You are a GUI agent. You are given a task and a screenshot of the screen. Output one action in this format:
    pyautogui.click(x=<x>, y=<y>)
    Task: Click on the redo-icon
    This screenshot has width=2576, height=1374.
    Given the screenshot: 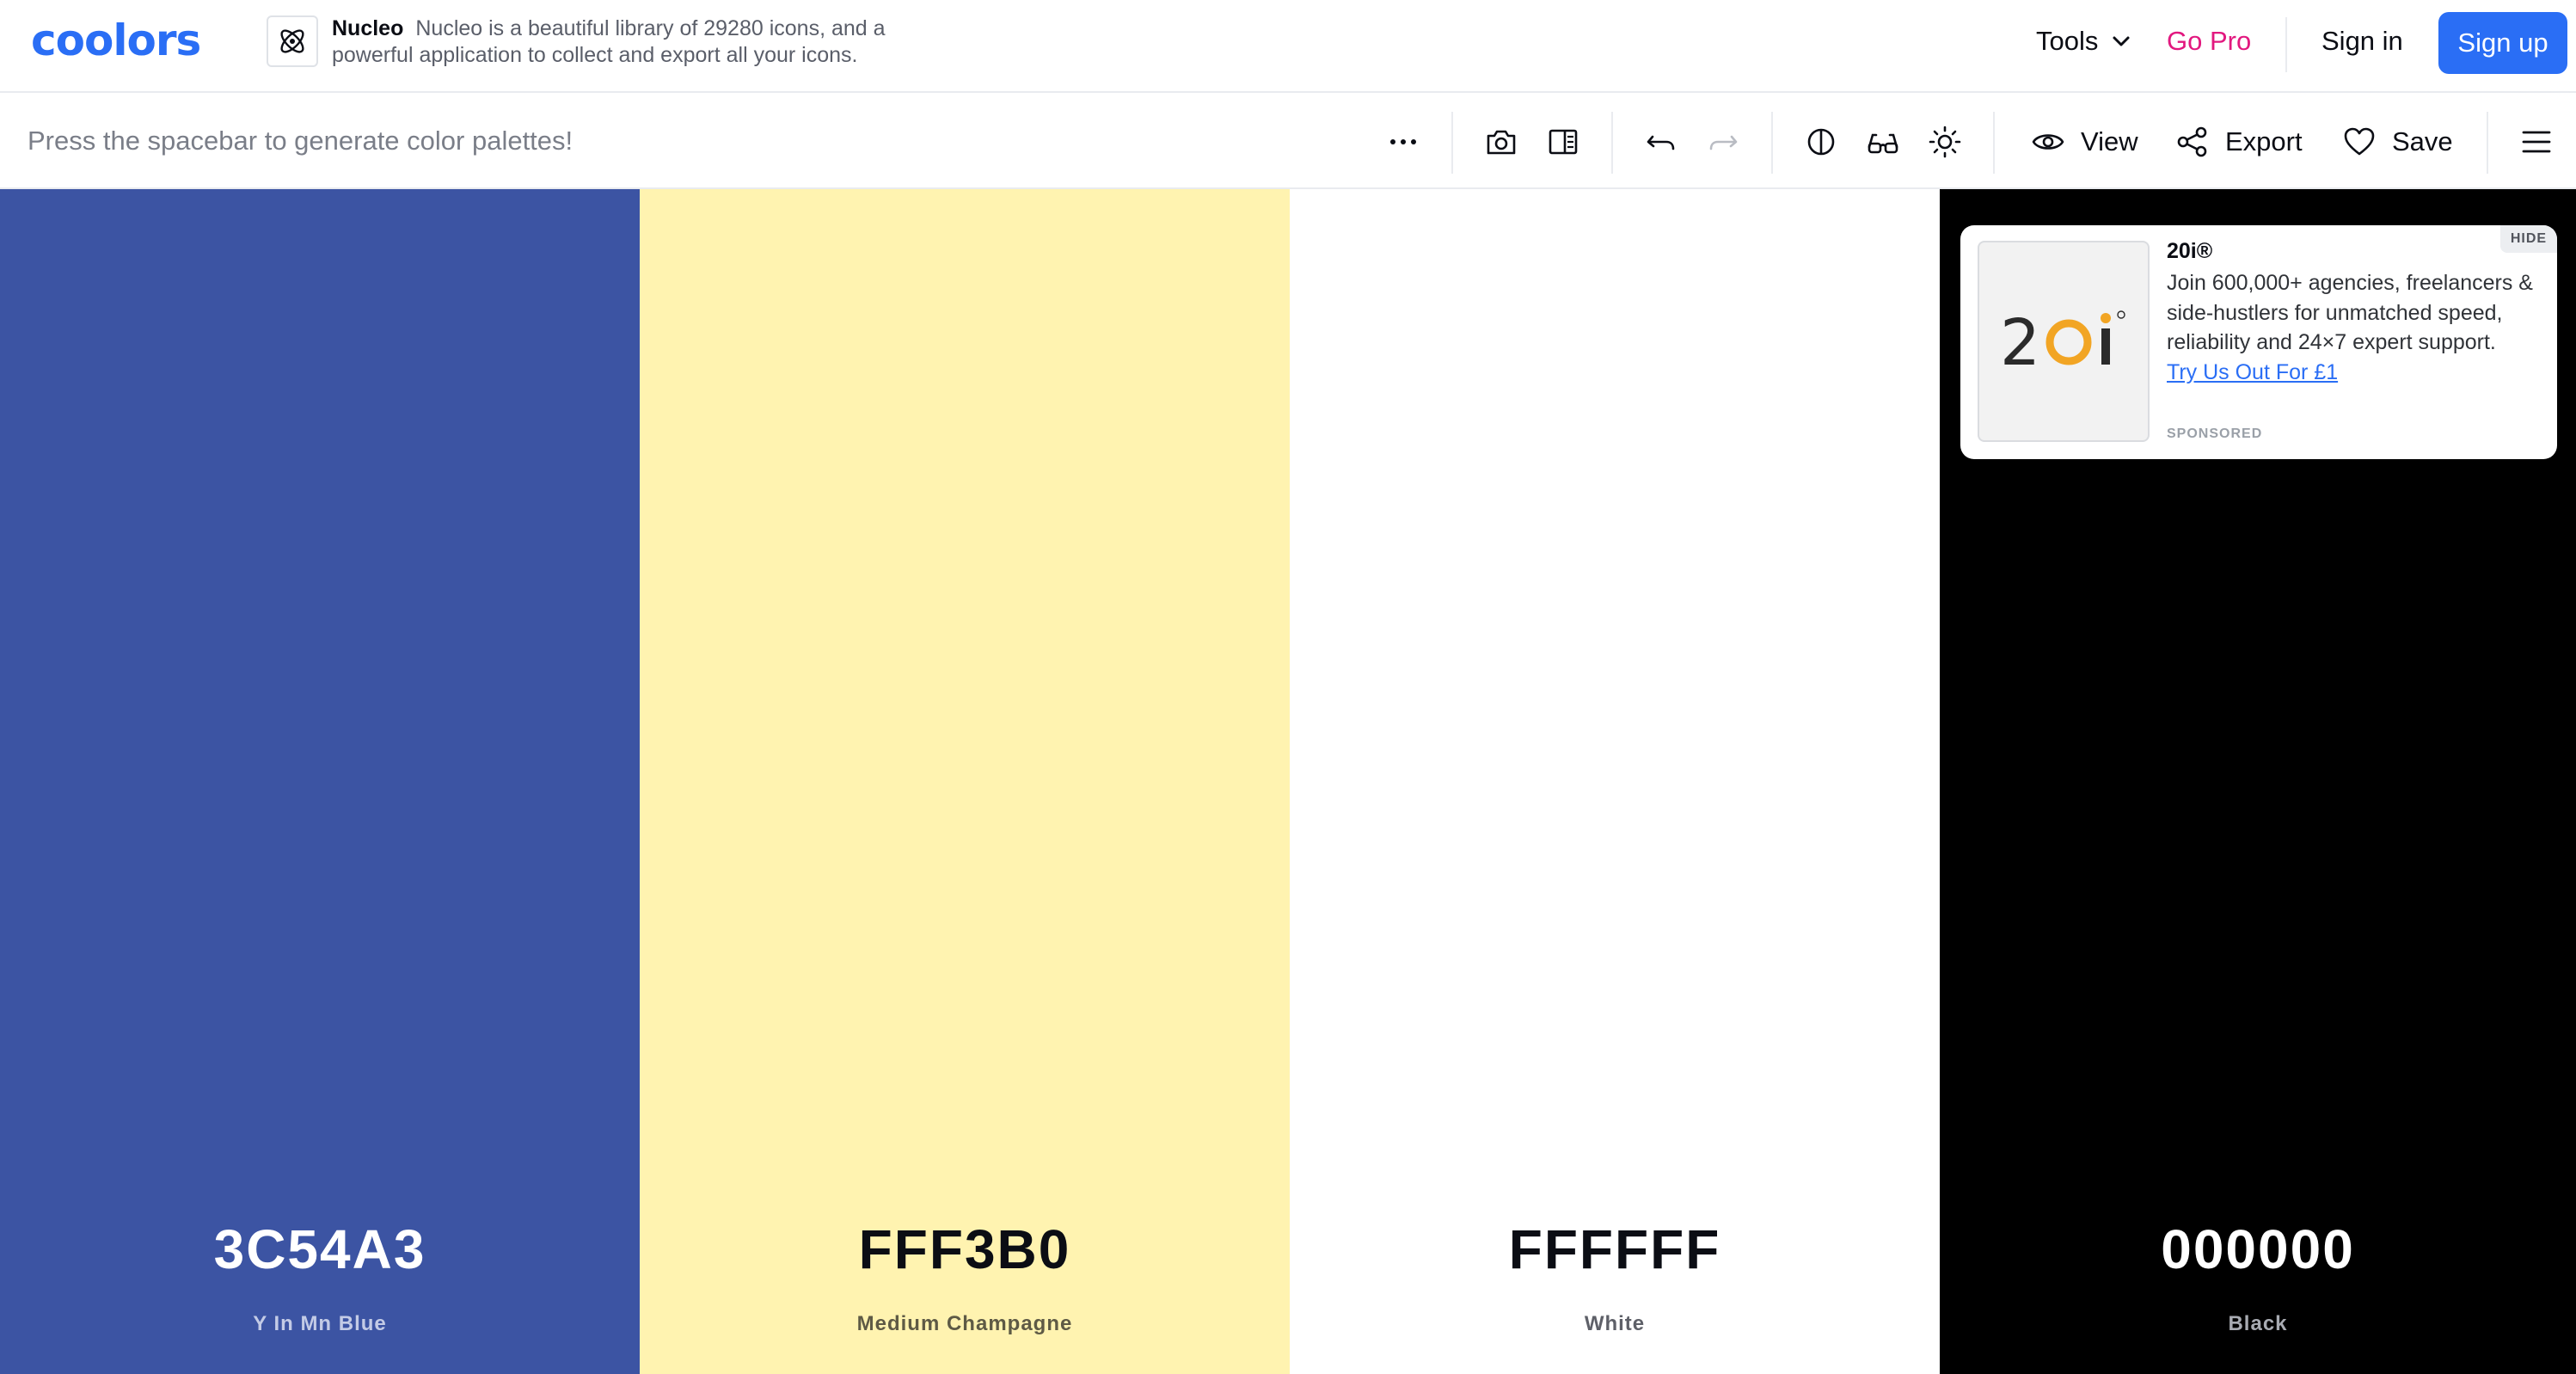 What is the action you would take?
    pyautogui.click(x=1723, y=143)
    